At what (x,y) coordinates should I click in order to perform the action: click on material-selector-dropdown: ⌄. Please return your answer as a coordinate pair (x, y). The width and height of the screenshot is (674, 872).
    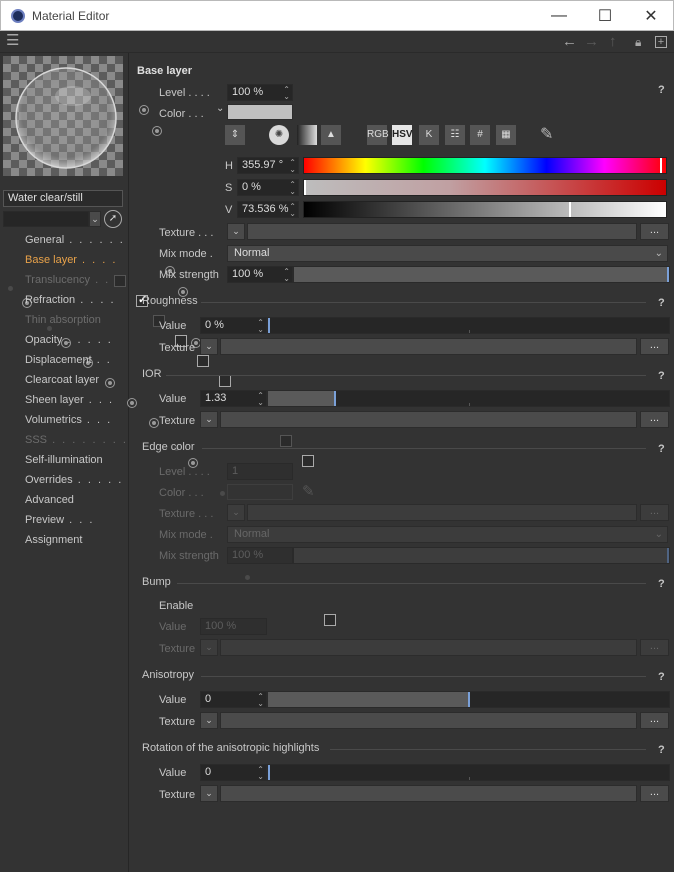
    Looking at the image, I should click on (95, 219).